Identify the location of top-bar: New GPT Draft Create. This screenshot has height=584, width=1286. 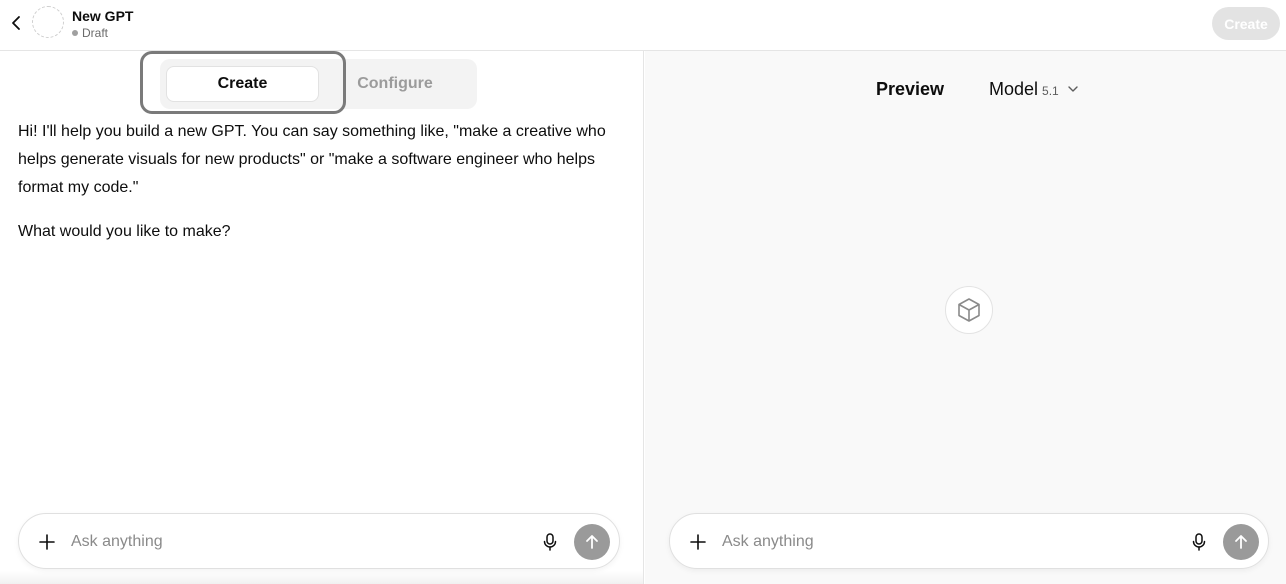
(643, 25).